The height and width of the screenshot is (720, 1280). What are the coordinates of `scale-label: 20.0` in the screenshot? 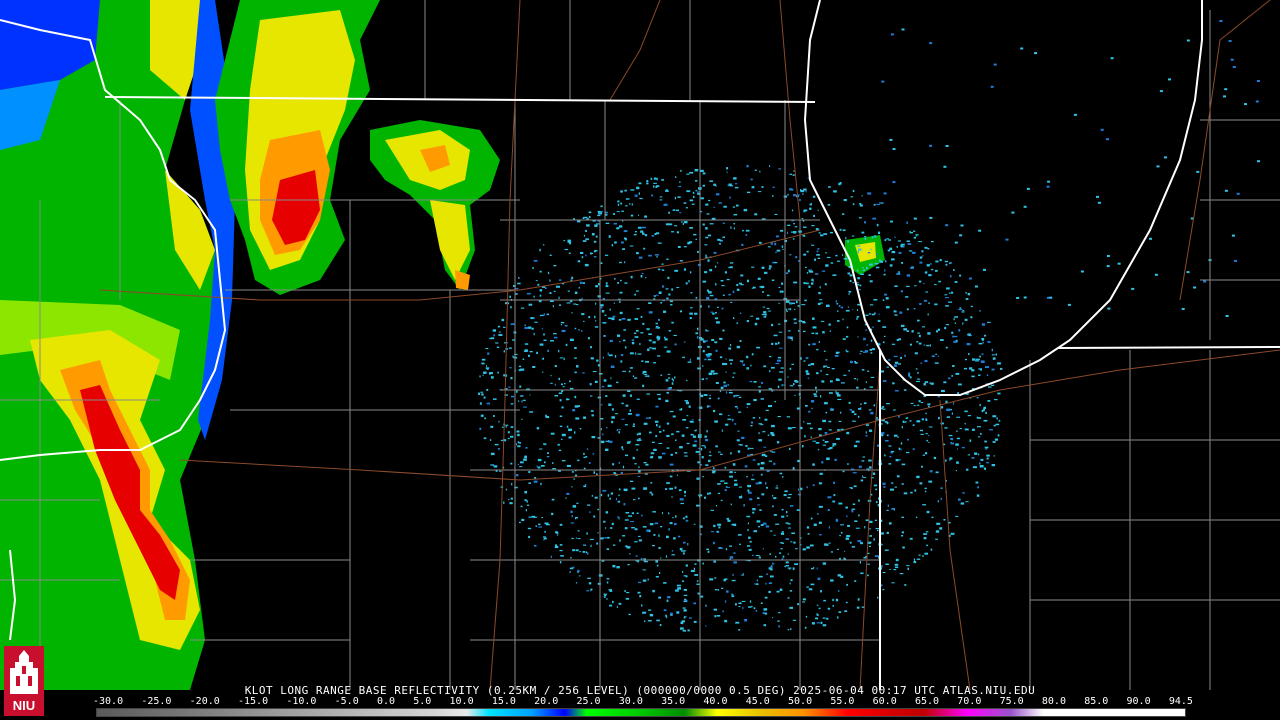 It's located at (546, 701).